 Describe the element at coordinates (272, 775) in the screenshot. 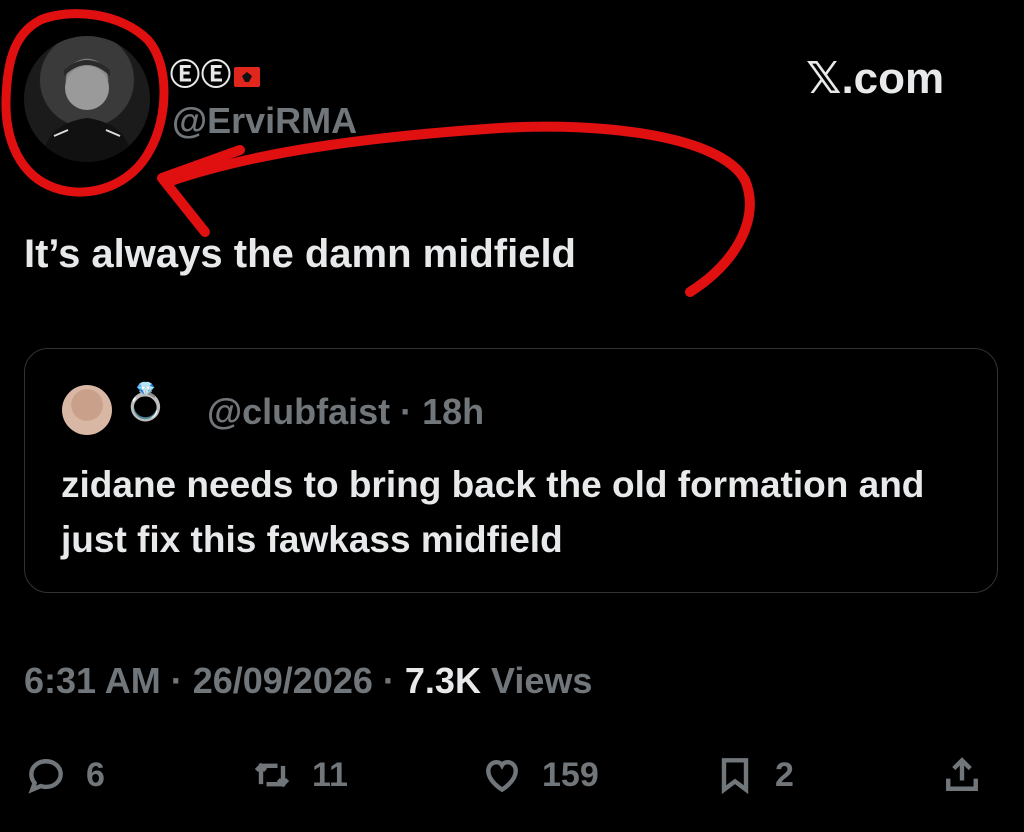

I see `retweet-icon` at that location.